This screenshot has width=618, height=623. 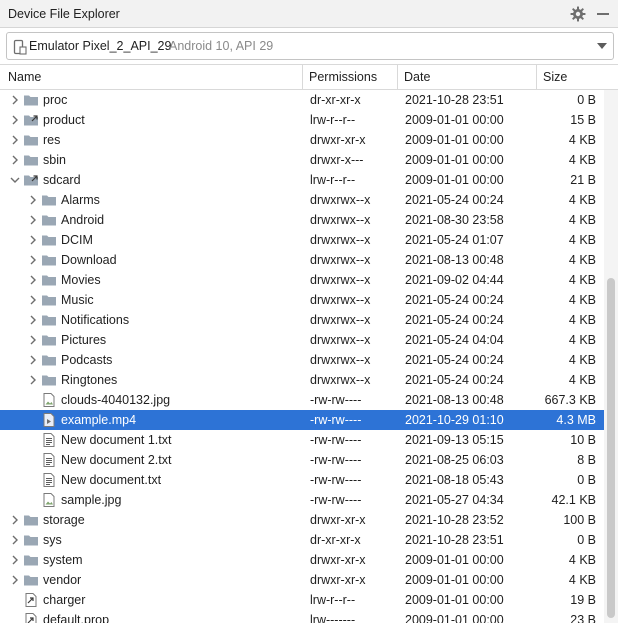 What do you see at coordinates (302, 160) in the screenshot?
I see `table-row: sbin drwxr-x--- 2009-01-01 00:00 4 KB` at bounding box center [302, 160].